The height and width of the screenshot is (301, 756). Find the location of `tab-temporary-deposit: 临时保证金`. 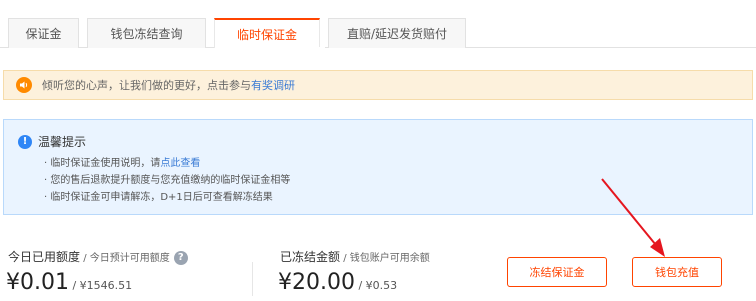

tab-temporary-deposit: 临时保证金 is located at coordinates (267, 33).